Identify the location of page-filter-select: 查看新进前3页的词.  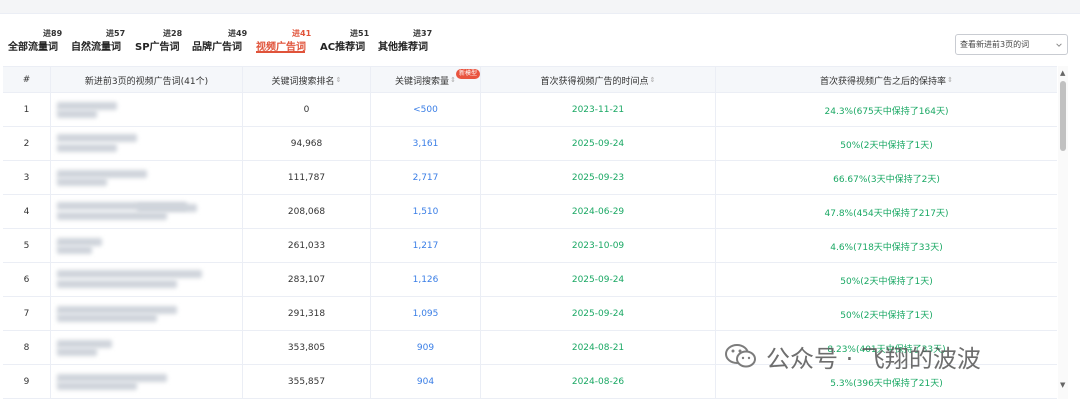
(1011, 44).